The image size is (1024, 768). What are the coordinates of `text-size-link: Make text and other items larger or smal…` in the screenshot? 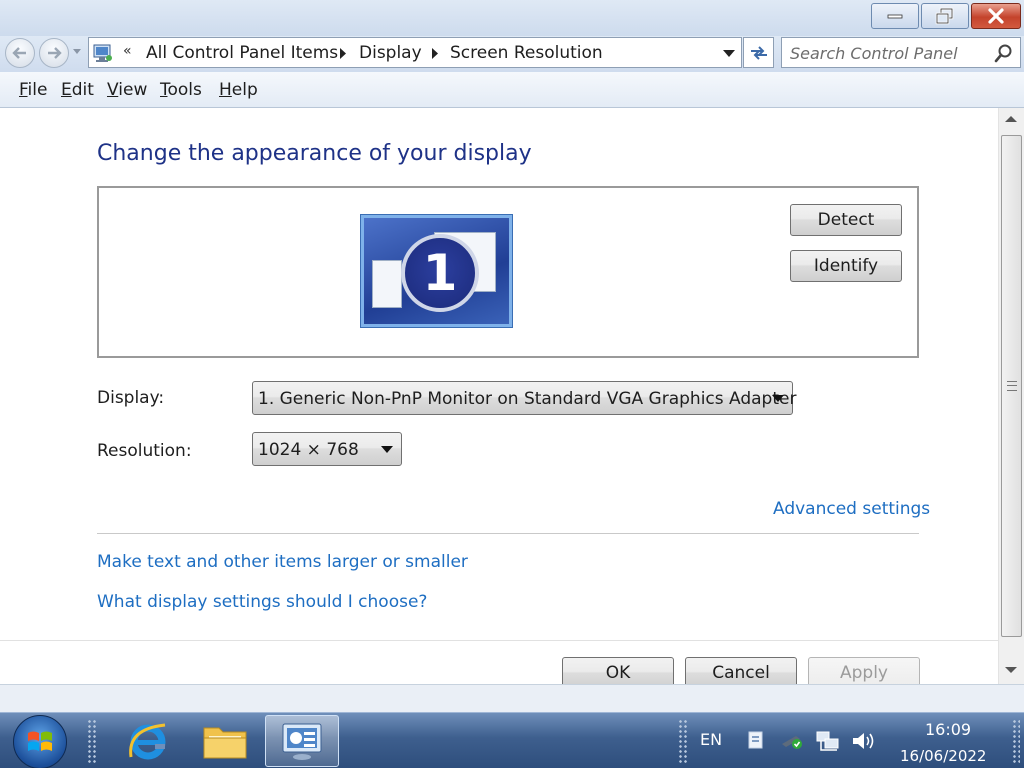 It's located at (282, 562).